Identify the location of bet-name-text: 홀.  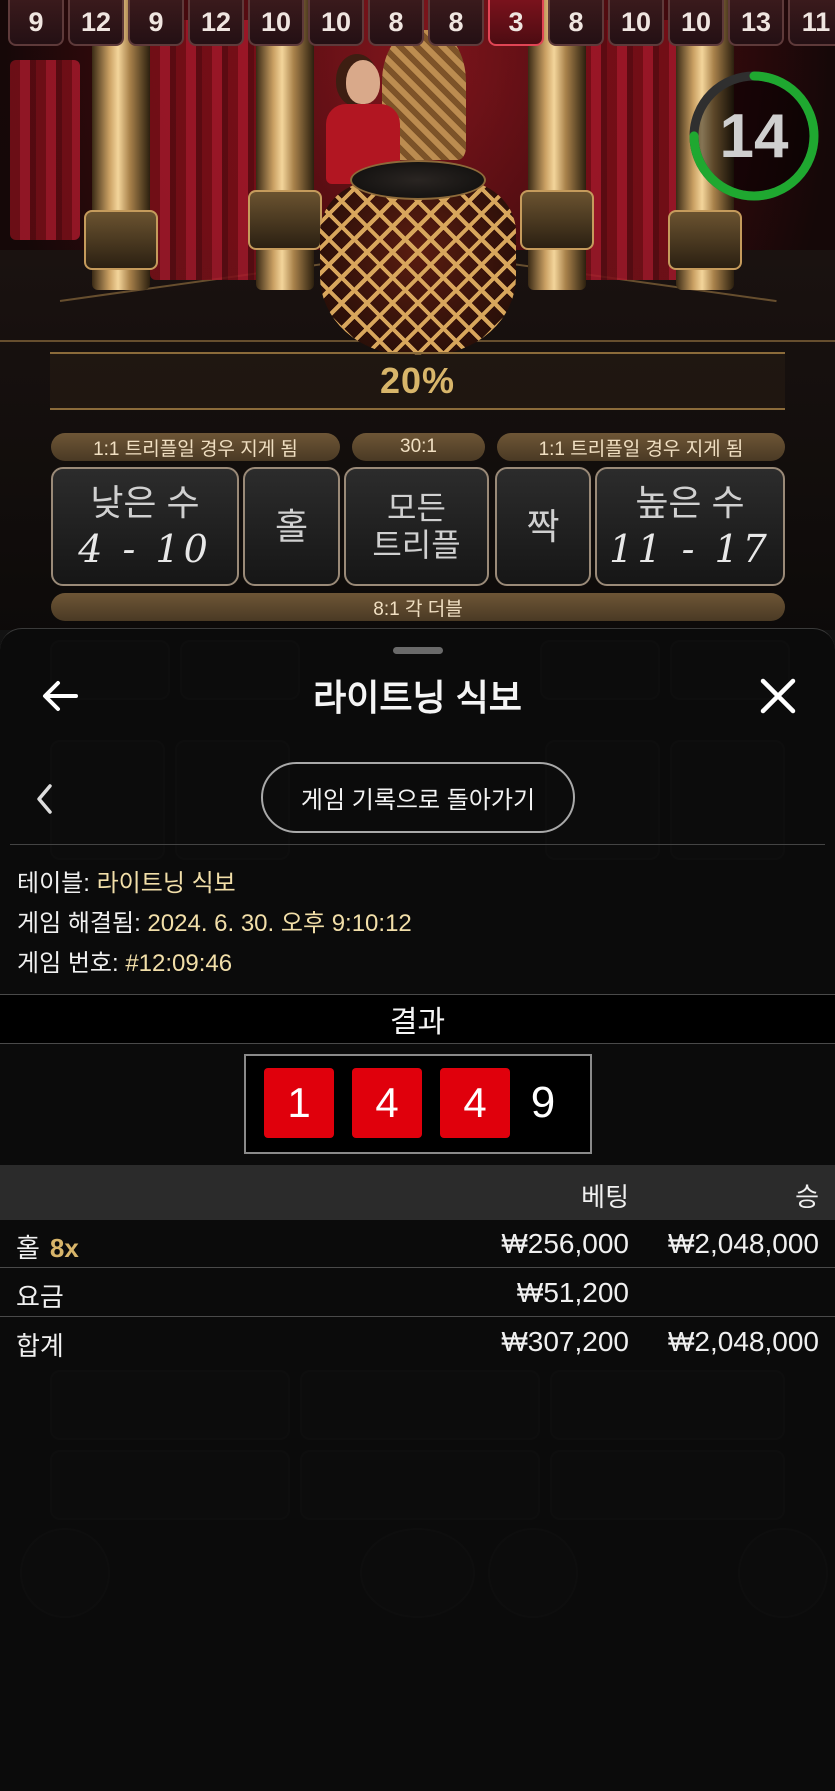
(28, 1248).